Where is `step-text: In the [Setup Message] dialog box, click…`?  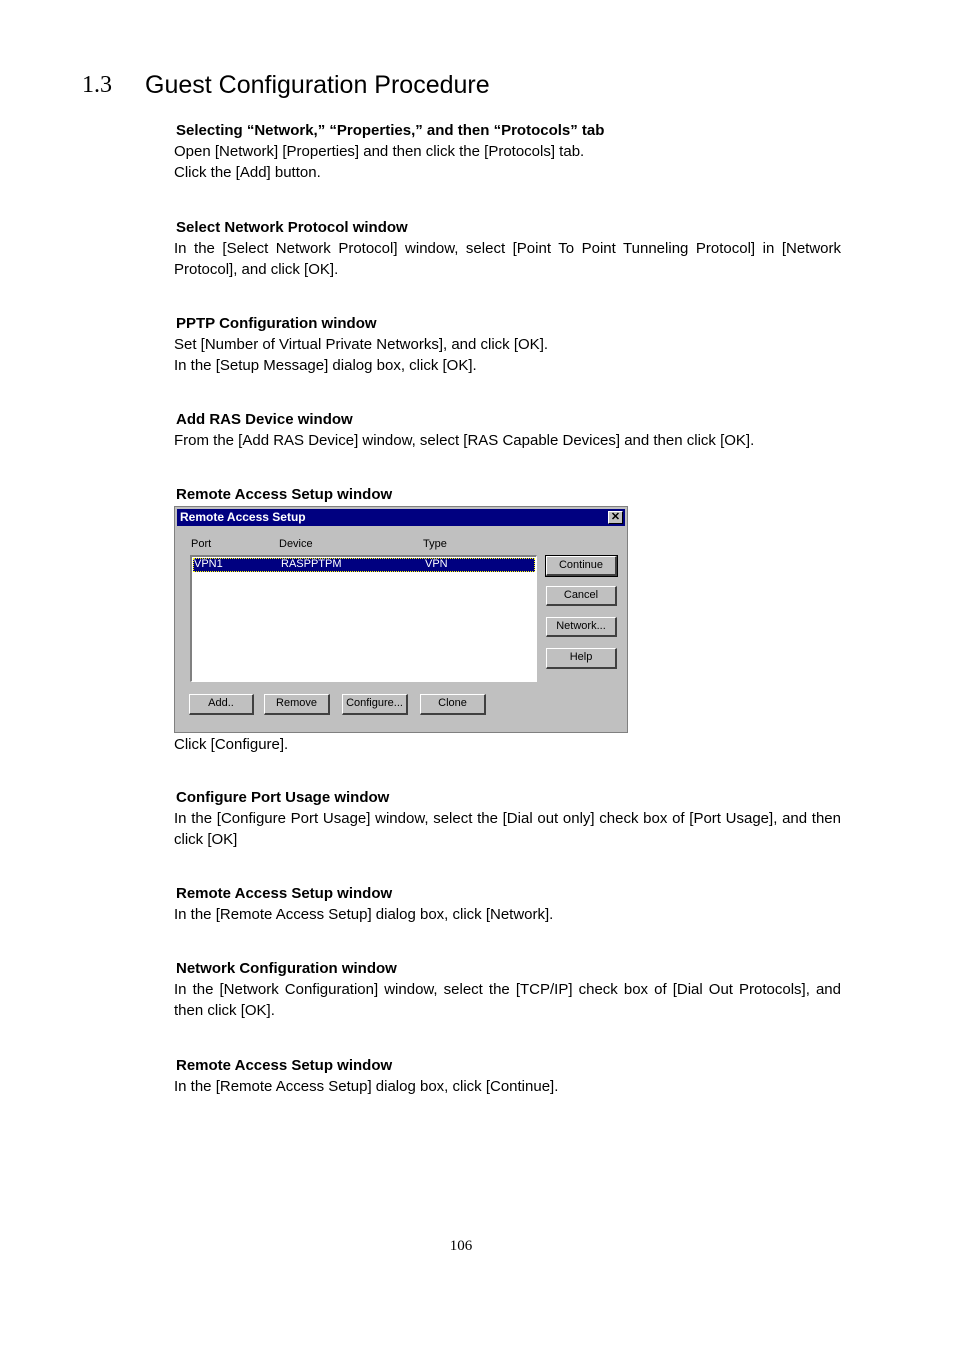
step-text: In the [Setup Message] dialog box, click… is located at coordinates (325, 365).